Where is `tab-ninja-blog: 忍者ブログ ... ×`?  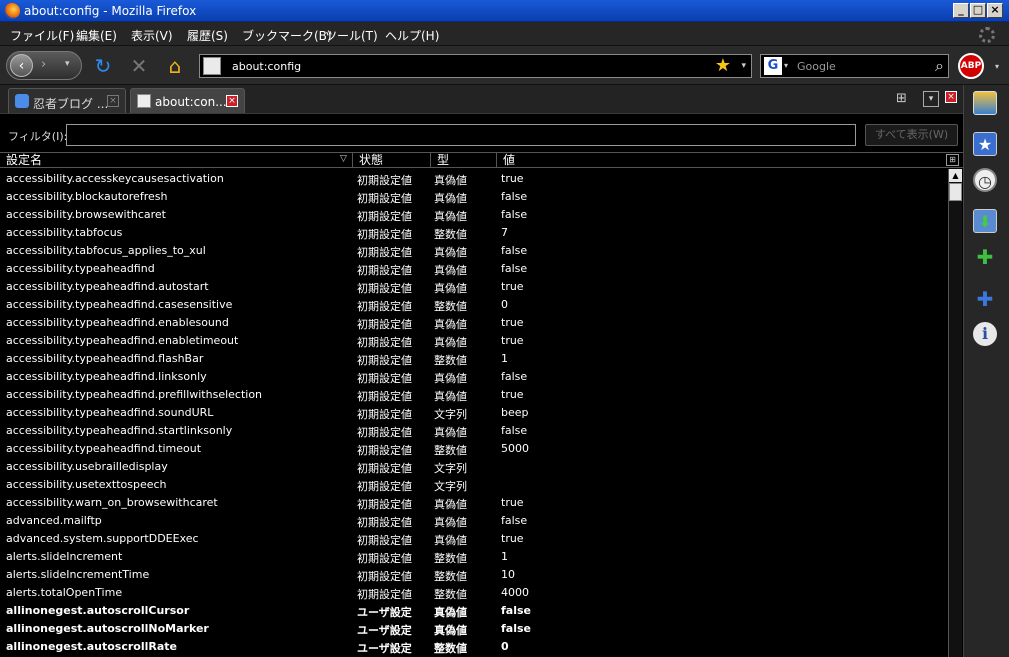 tab-ninja-blog: 忍者ブログ ... × is located at coordinates (67, 100).